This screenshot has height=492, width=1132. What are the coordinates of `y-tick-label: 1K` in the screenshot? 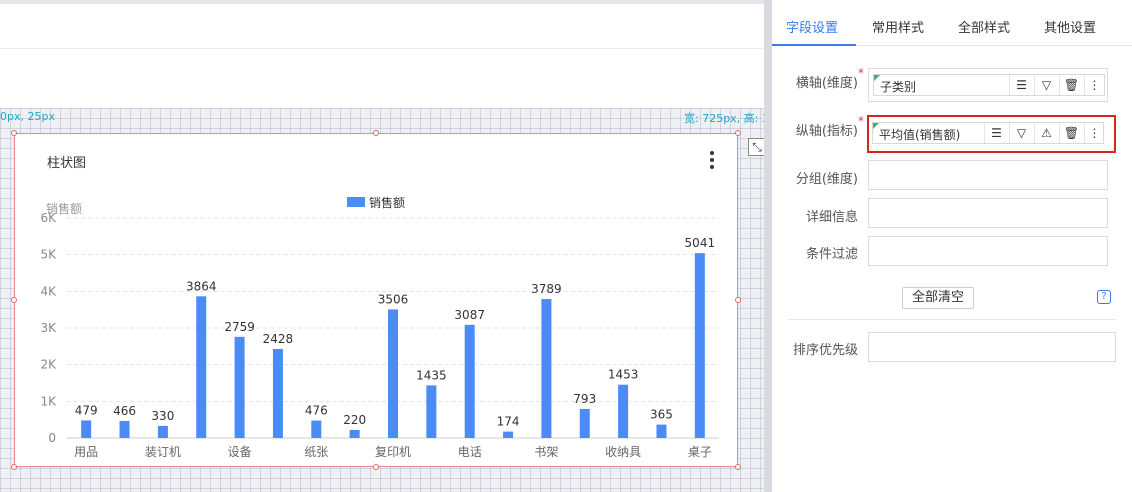 It's located at (48, 401).